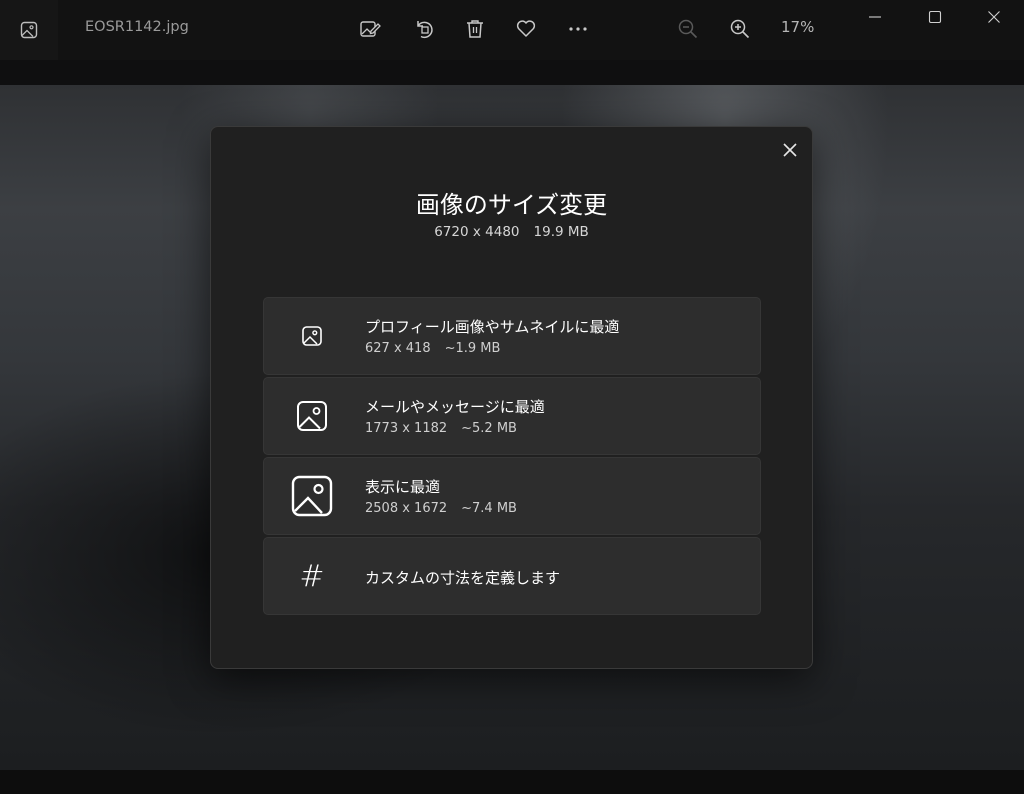  I want to click on minimize-button, so click(875, 17).